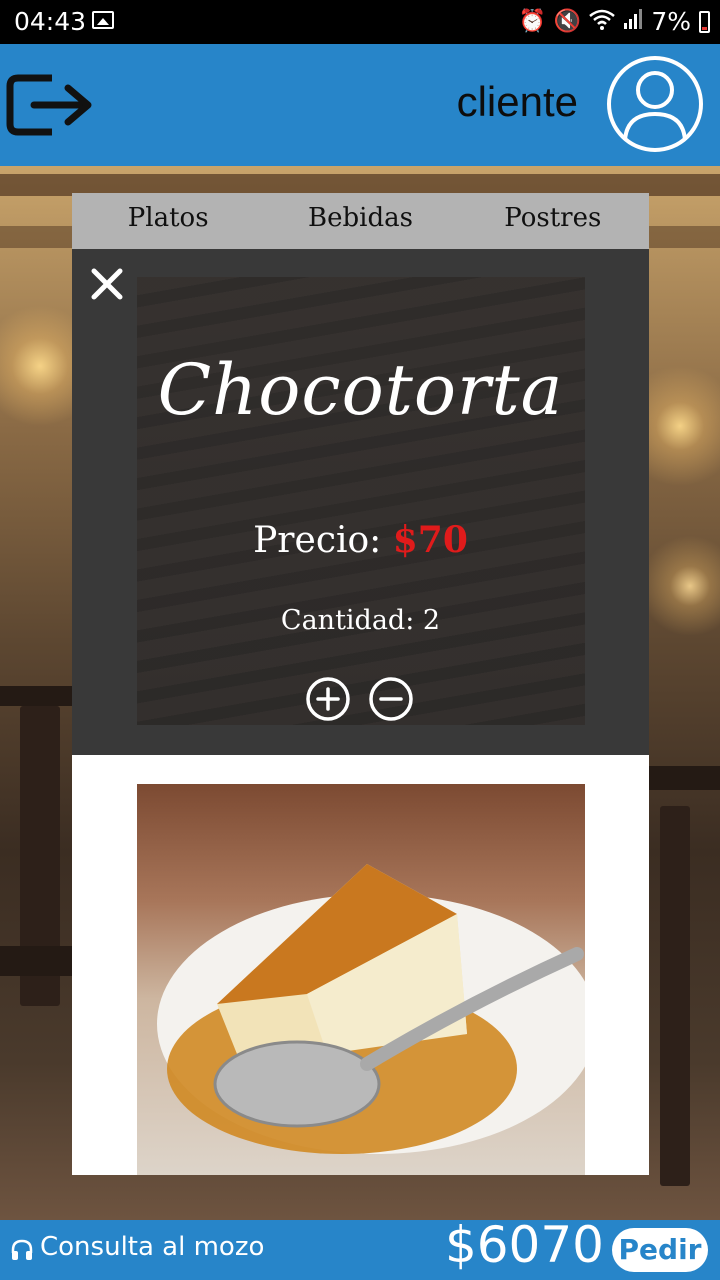 This screenshot has height=1280, width=720. What do you see at coordinates (391, 699) in the screenshot?
I see `minus-circle-icon` at bounding box center [391, 699].